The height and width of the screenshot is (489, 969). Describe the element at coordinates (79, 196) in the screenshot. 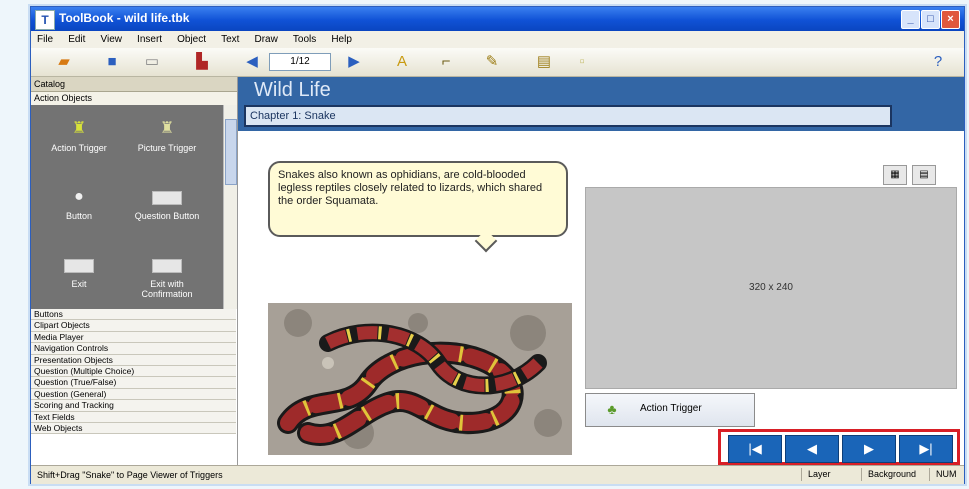

I see `button-icon: ●` at that location.